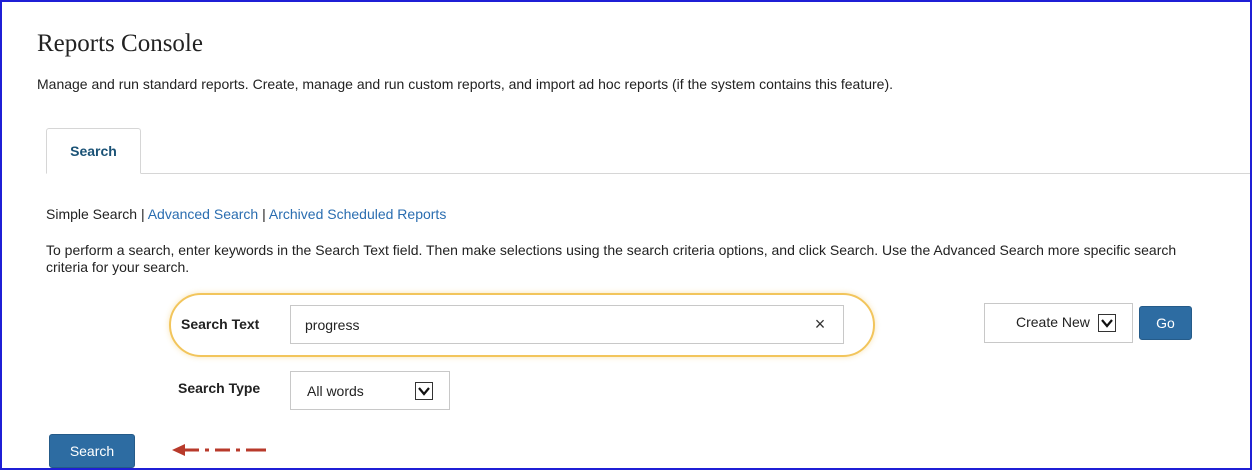 This screenshot has width=1252, height=470. Describe the element at coordinates (546, 324) in the screenshot. I see `search-text-input` at that location.